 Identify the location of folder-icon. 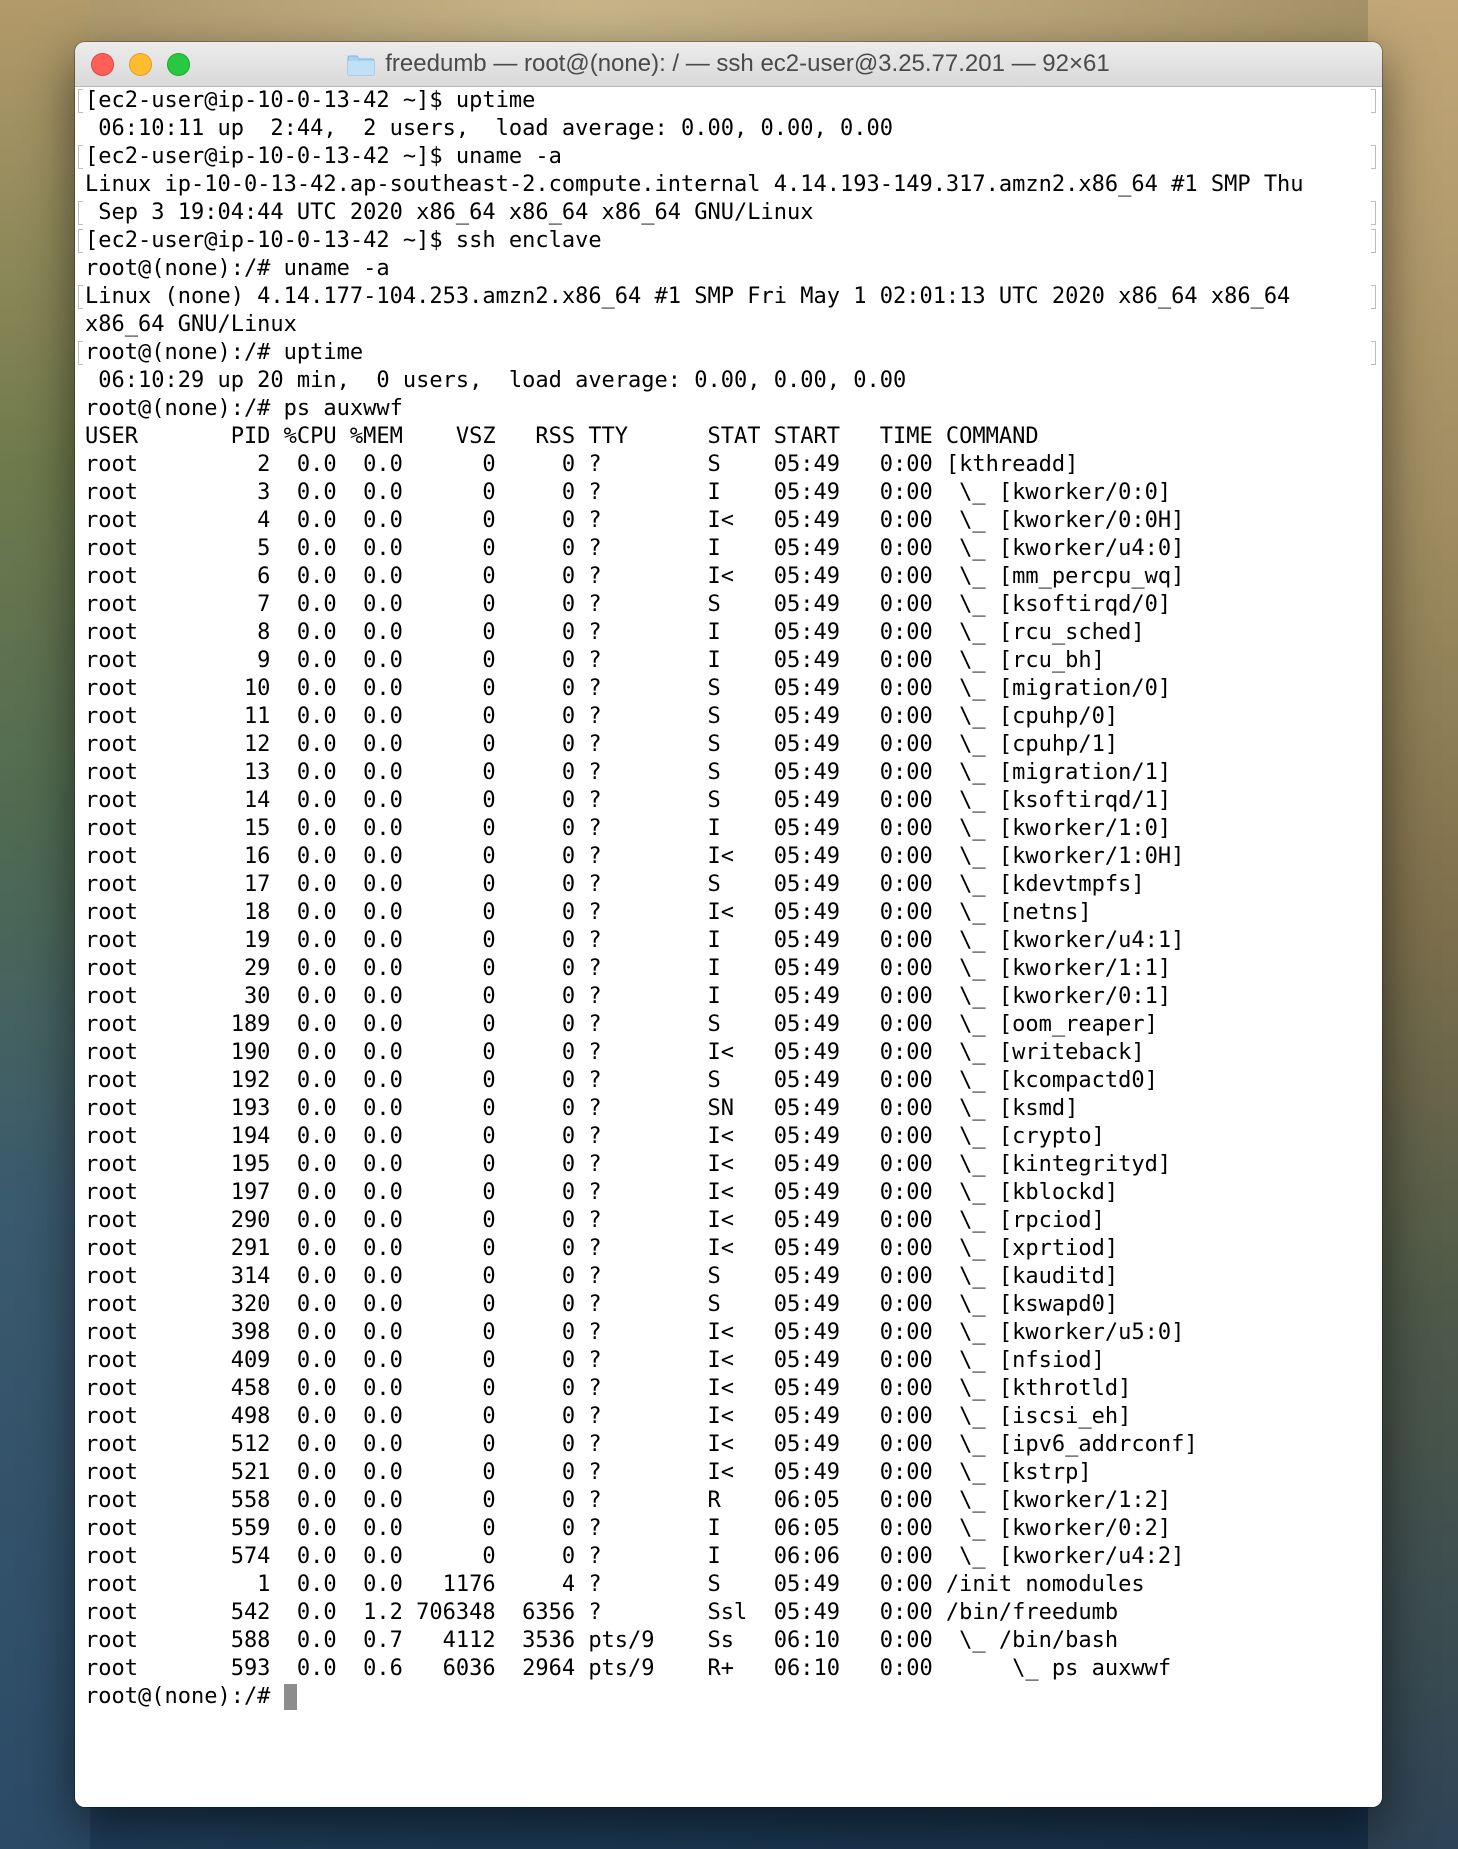
(361, 65).